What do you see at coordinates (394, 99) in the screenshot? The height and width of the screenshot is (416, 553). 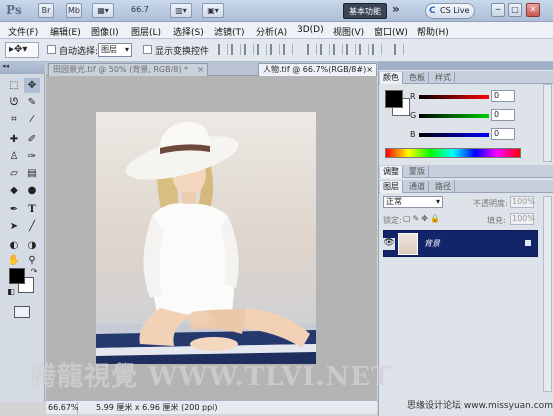 I see `panel-foreground-color` at bounding box center [394, 99].